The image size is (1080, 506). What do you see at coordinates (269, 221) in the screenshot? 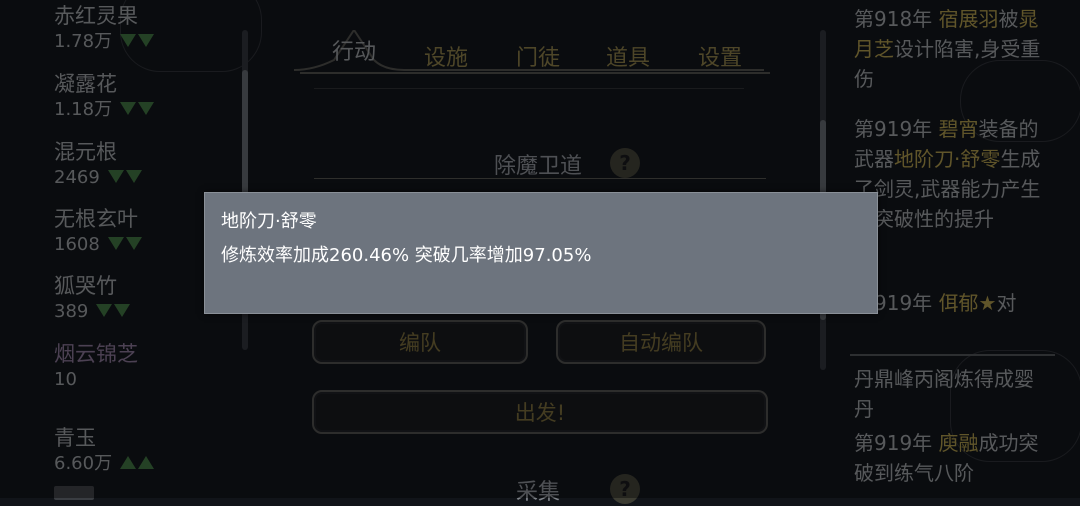
I see `popup-title: 地阶刀·舒零` at bounding box center [269, 221].